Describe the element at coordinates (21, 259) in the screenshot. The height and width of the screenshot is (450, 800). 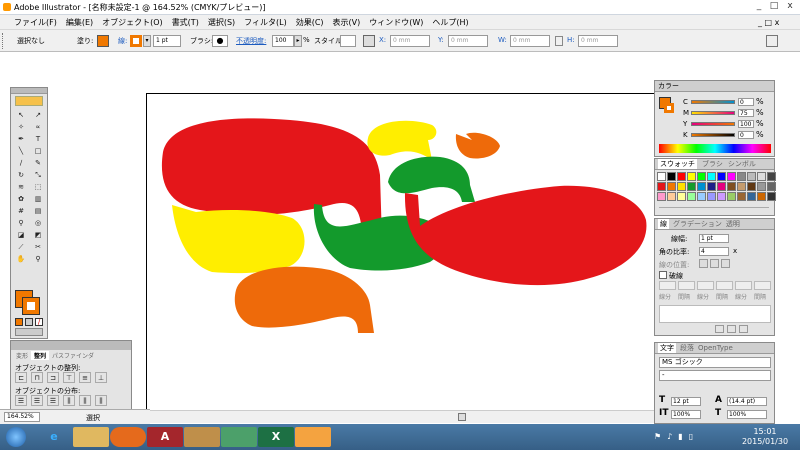
I see `hand-tool-icon: ✋` at that location.